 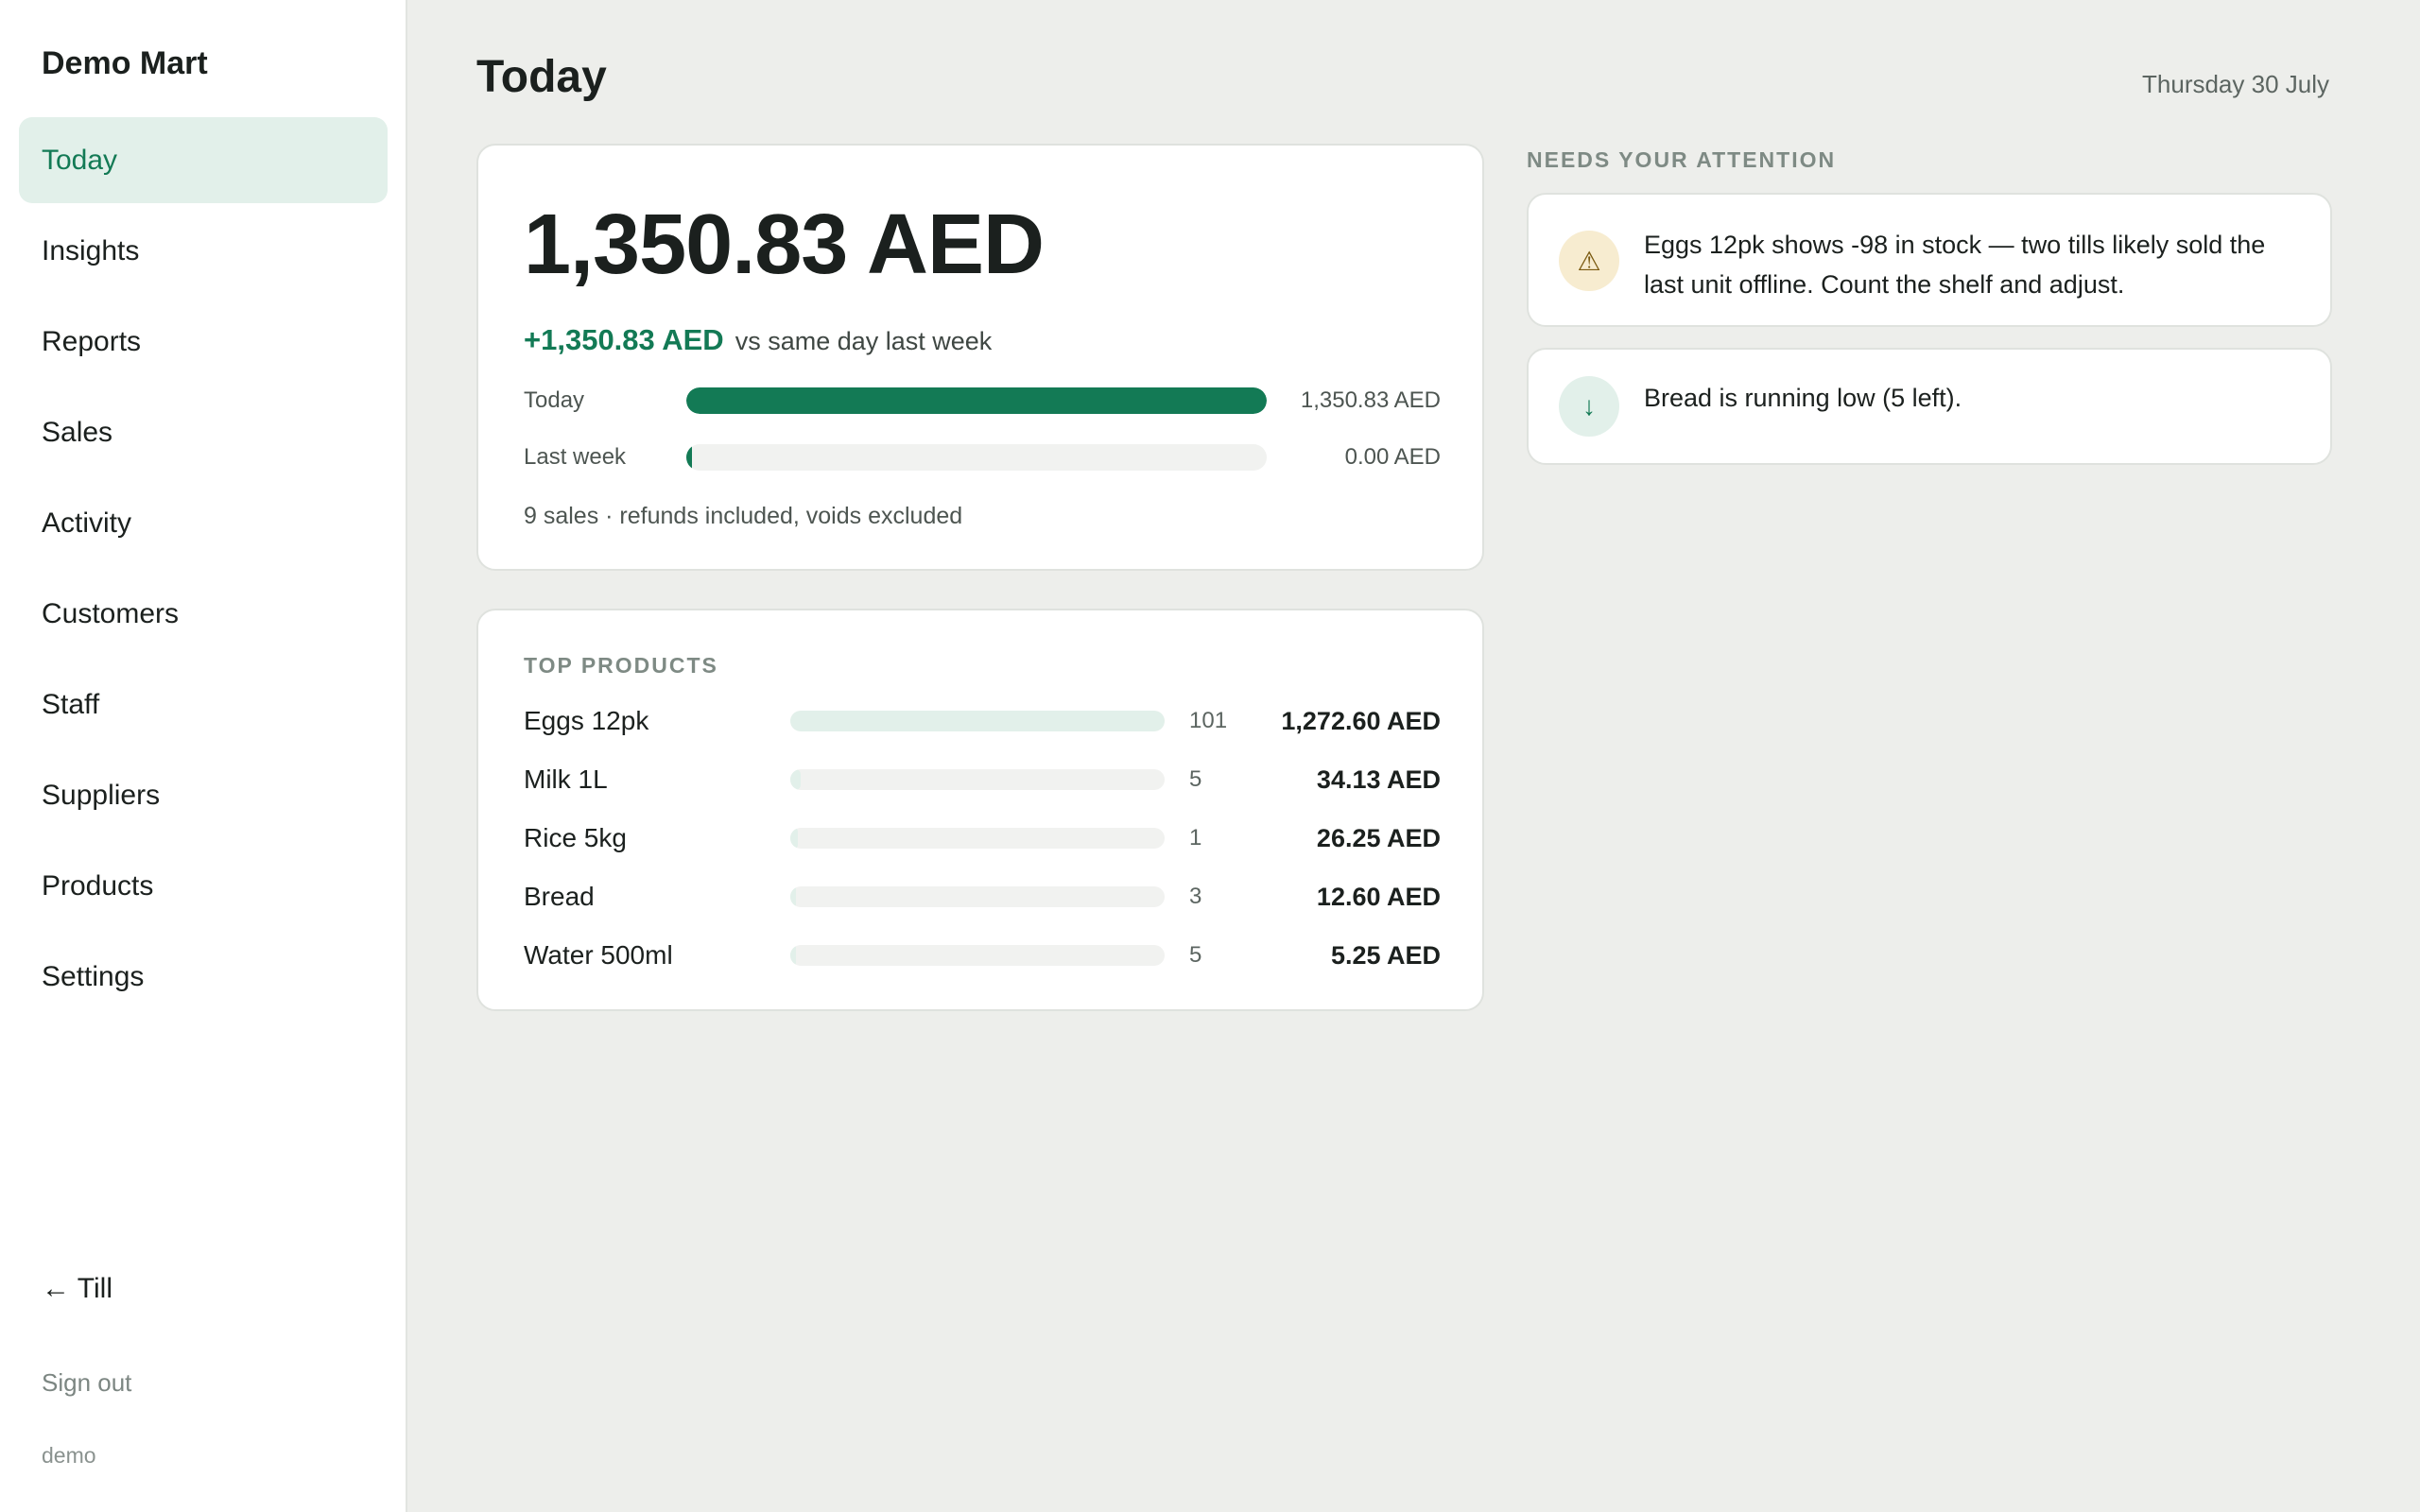 I want to click on sidebar-item-label: Activity, so click(x=87, y=523).